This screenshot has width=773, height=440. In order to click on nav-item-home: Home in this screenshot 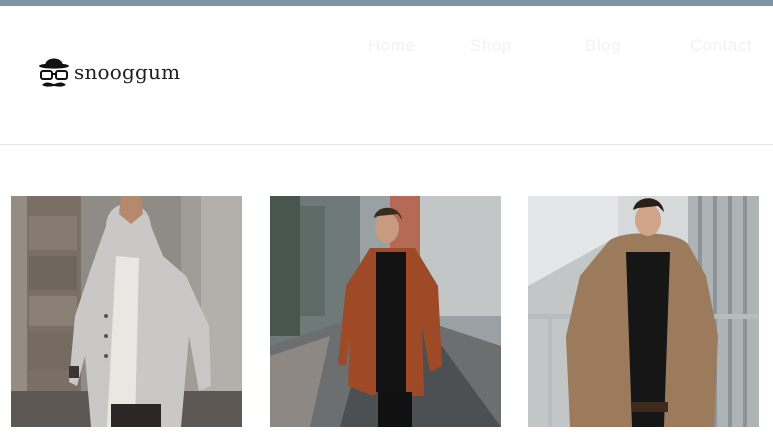, I will do `click(391, 46)`.